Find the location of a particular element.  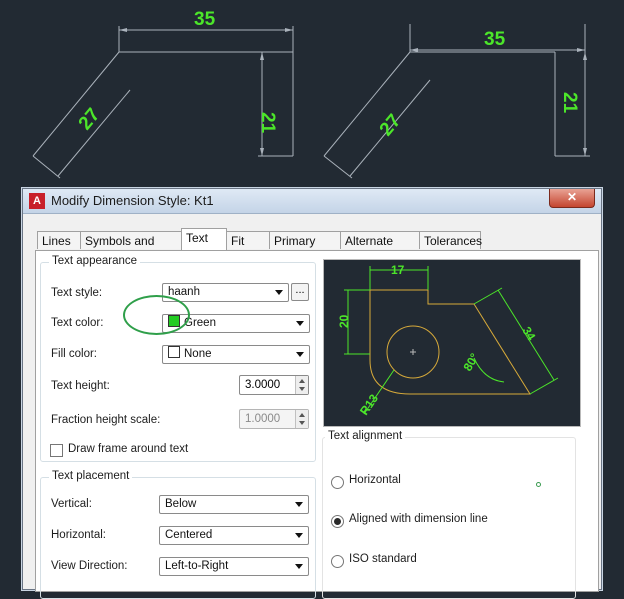

text-height-value: 3.0000 is located at coordinates (263, 385).